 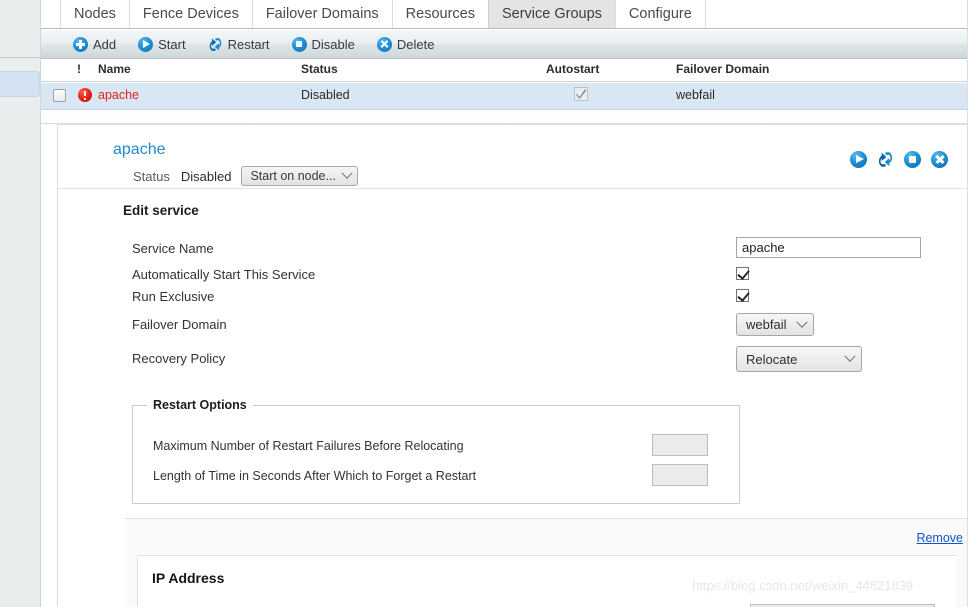 I want to click on edit-service-heading: Edit service, so click(x=161, y=210).